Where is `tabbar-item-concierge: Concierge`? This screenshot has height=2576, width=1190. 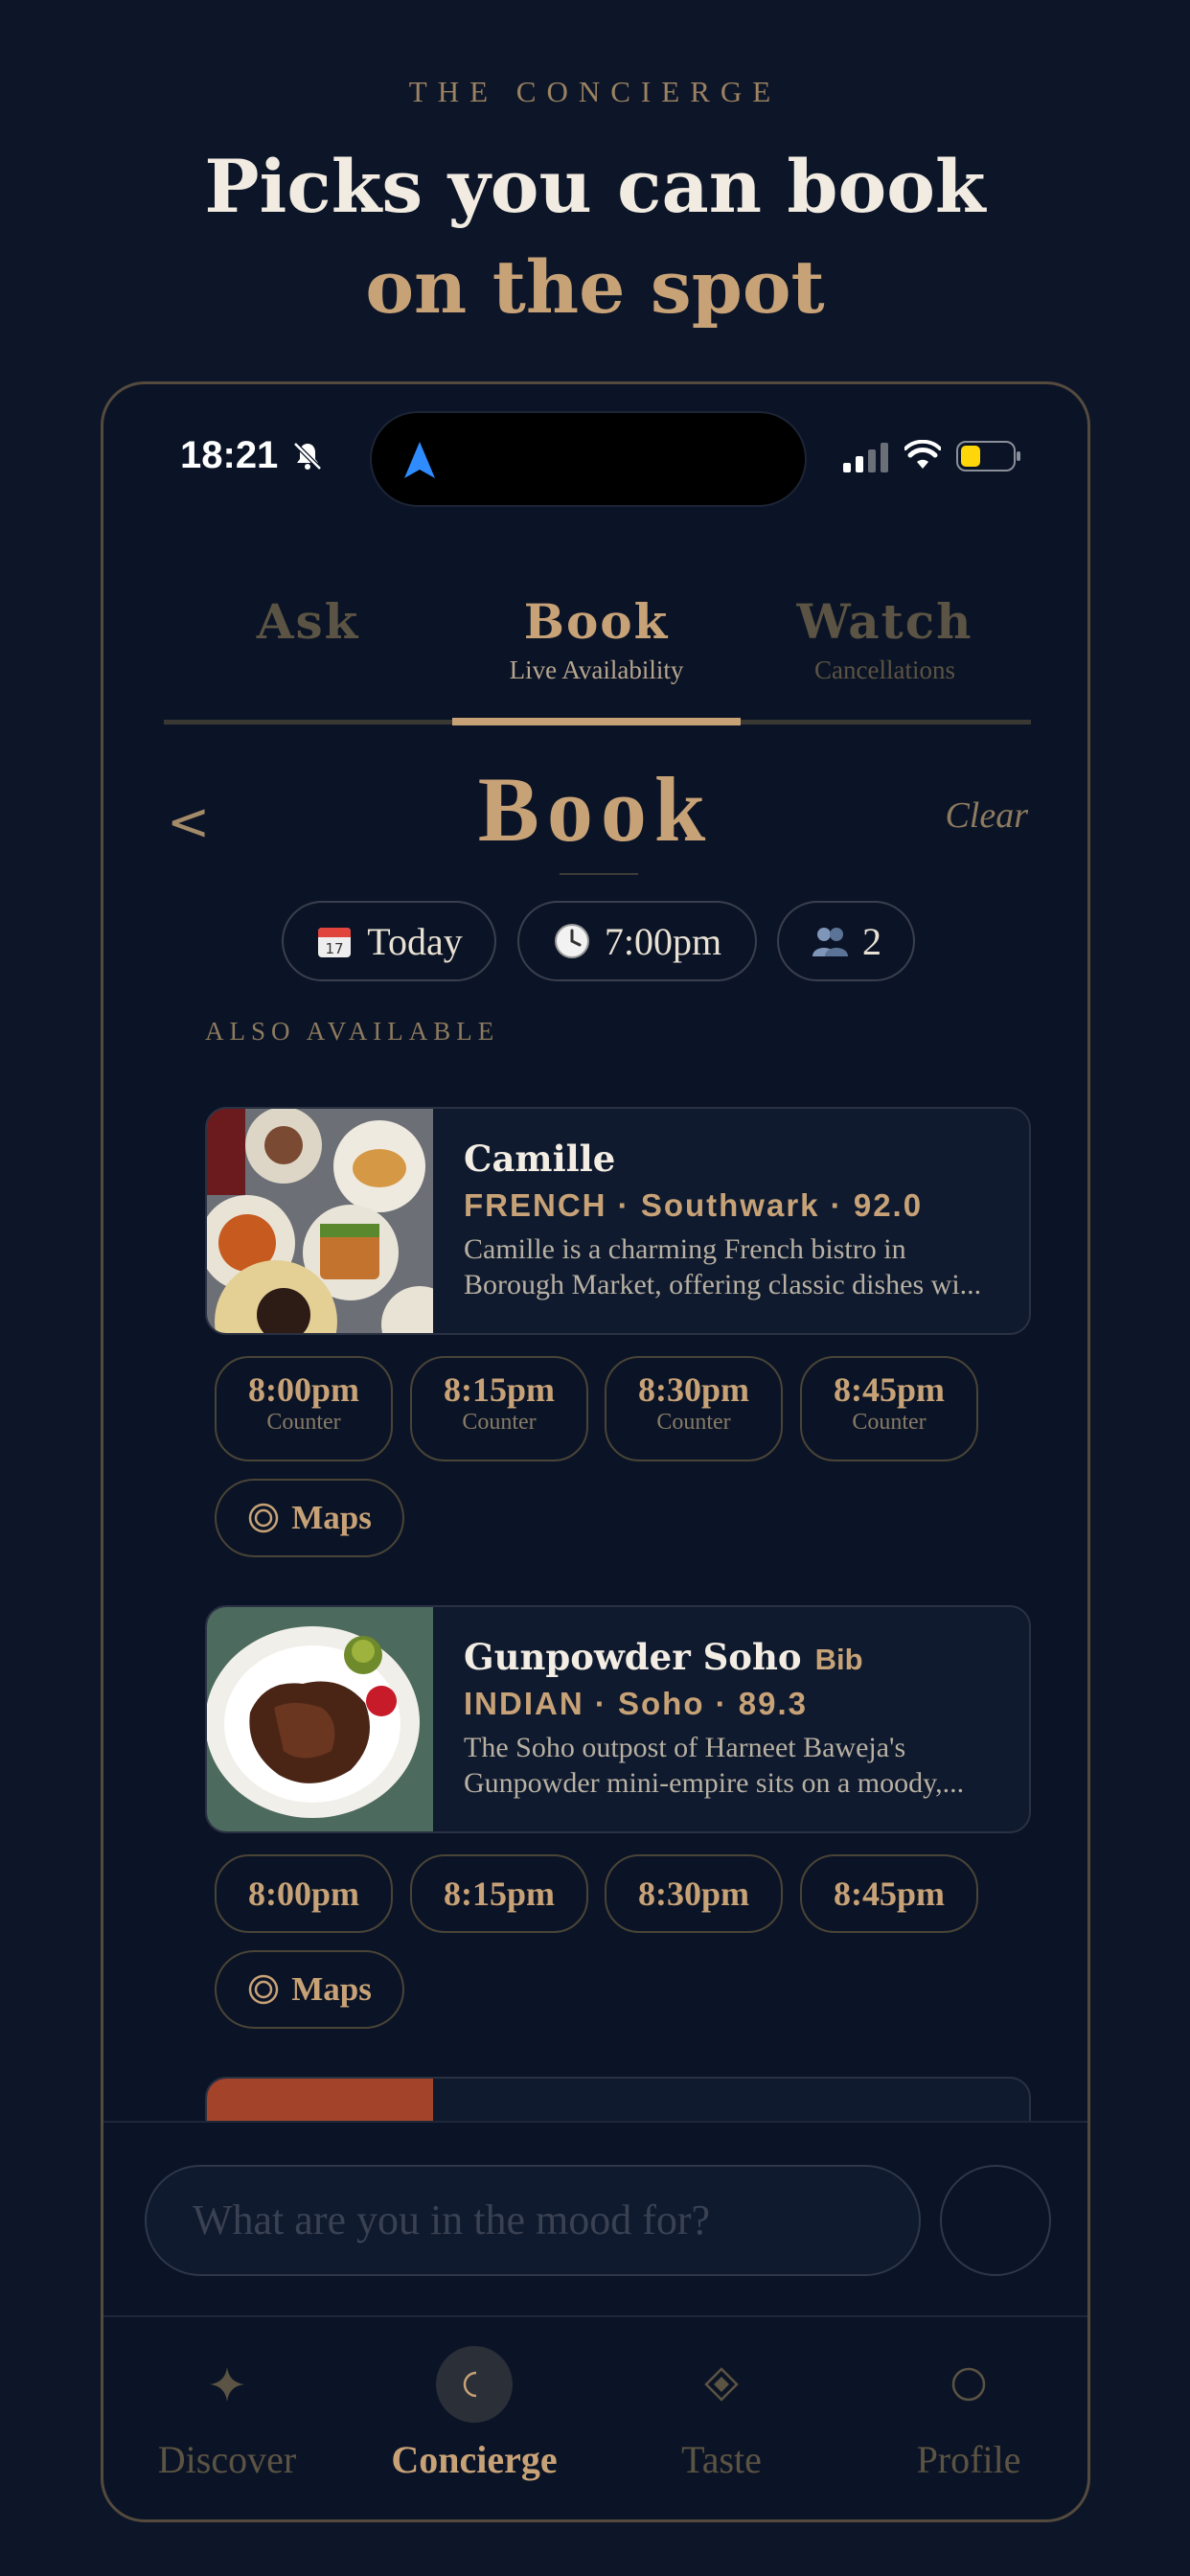 tabbar-item-concierge: Concierge is located at coordinates (475, 2418).